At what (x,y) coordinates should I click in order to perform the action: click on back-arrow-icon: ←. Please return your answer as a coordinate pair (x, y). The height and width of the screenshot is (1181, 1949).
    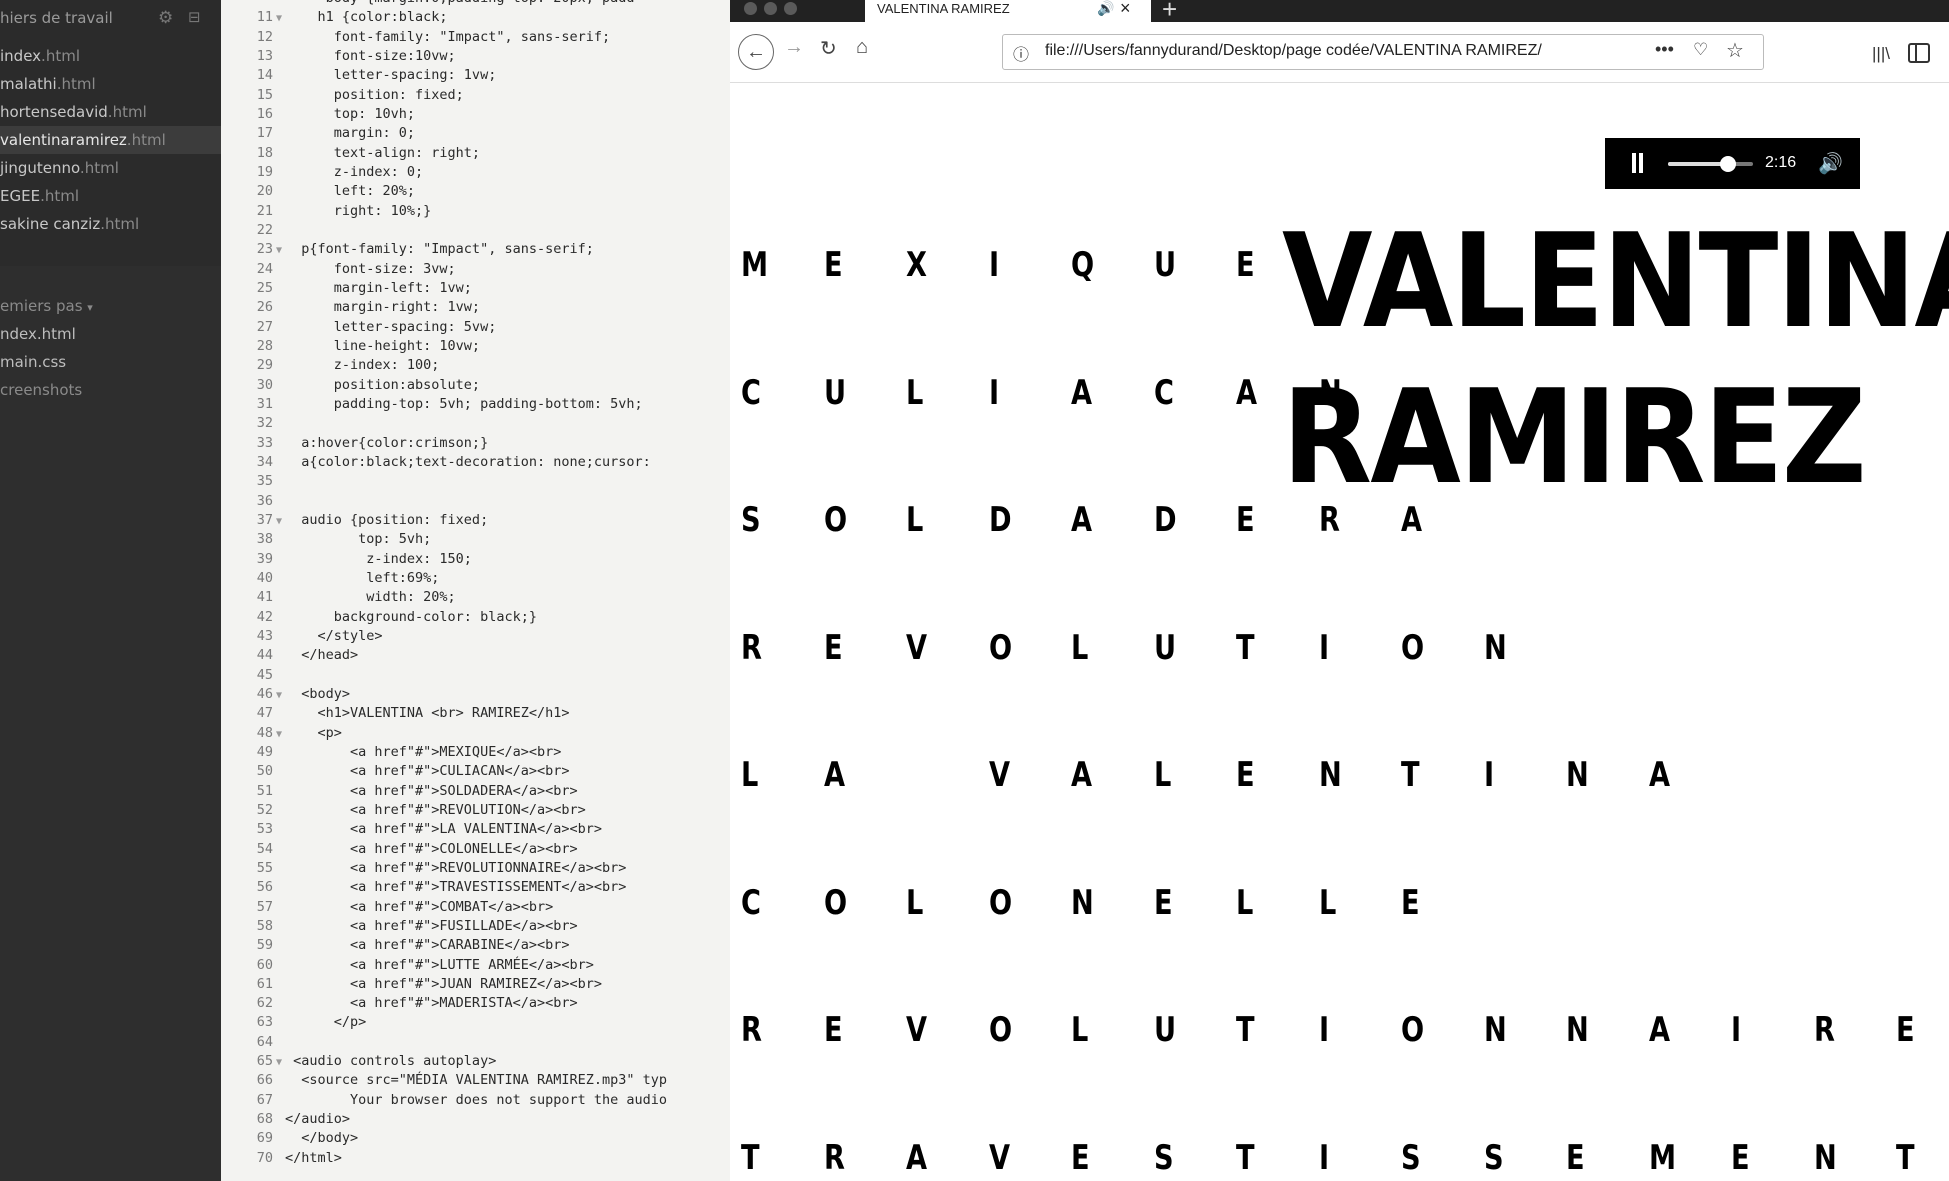
    Looking at the image, I should click on (756, 52).